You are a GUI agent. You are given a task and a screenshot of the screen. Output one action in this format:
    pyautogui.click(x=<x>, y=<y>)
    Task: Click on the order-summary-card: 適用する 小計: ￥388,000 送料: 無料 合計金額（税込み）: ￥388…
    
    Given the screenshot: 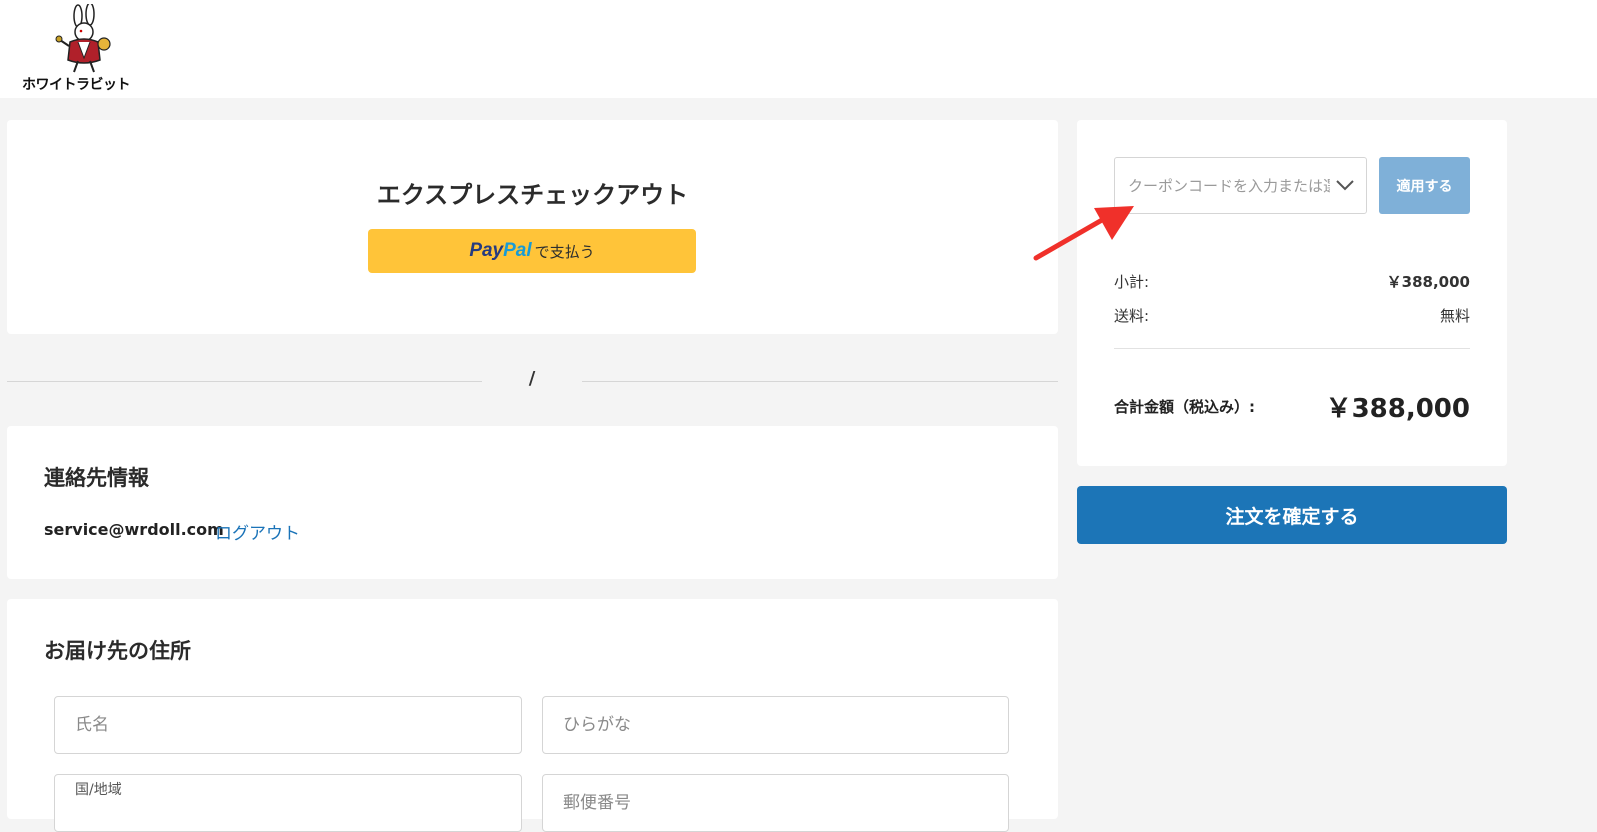 What is the action you would take?
    pyautogui.click(x=1292, y=293)
    